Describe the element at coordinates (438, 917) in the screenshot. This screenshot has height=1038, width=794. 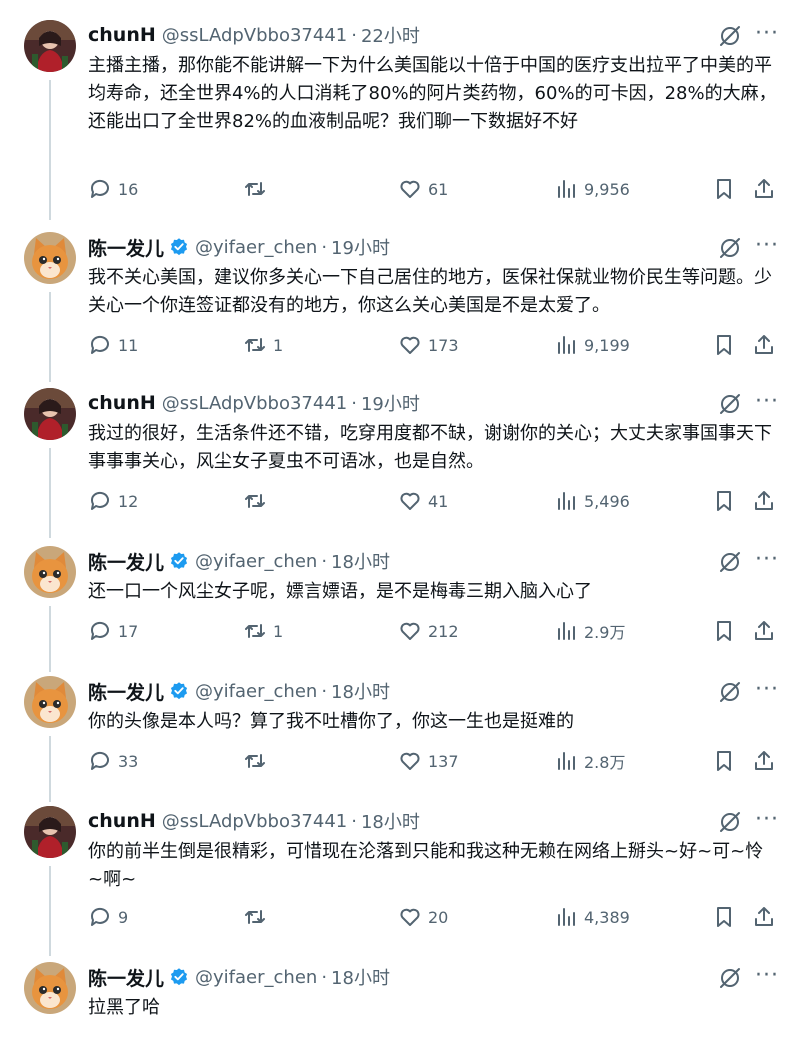
I see `like-count: 20` at that location.